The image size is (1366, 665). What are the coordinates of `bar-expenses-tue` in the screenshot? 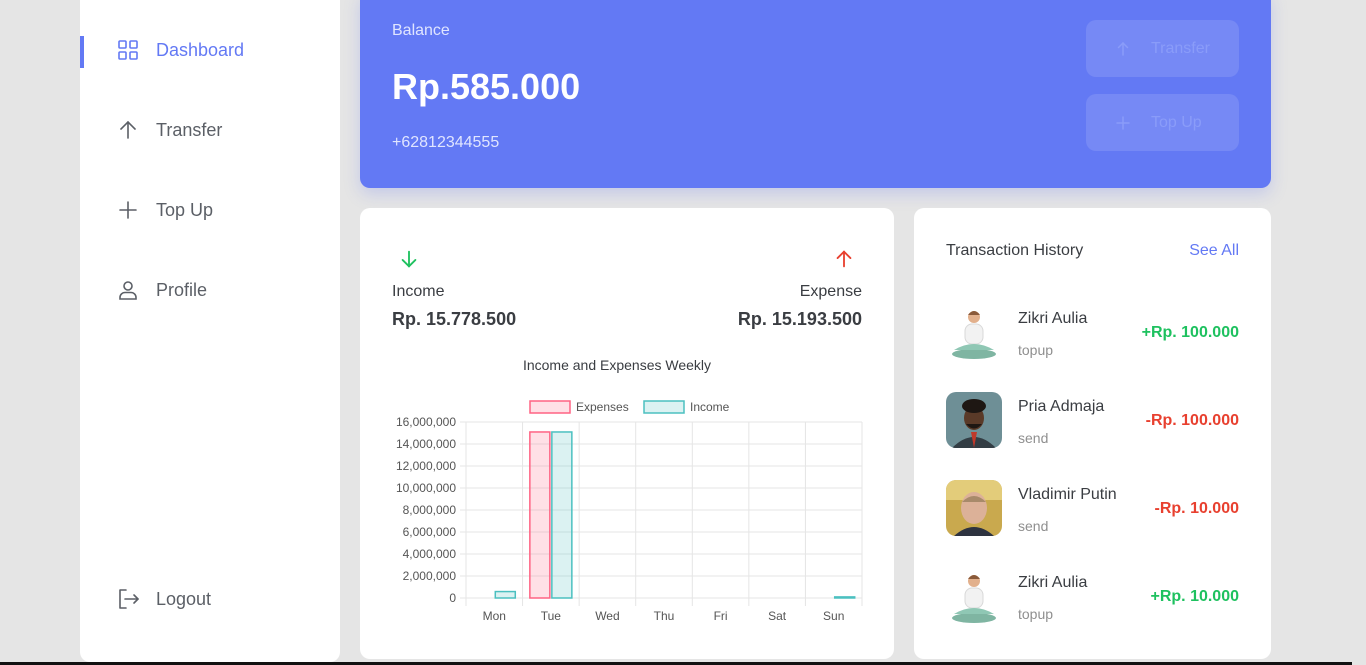 It's located at (540, 515).